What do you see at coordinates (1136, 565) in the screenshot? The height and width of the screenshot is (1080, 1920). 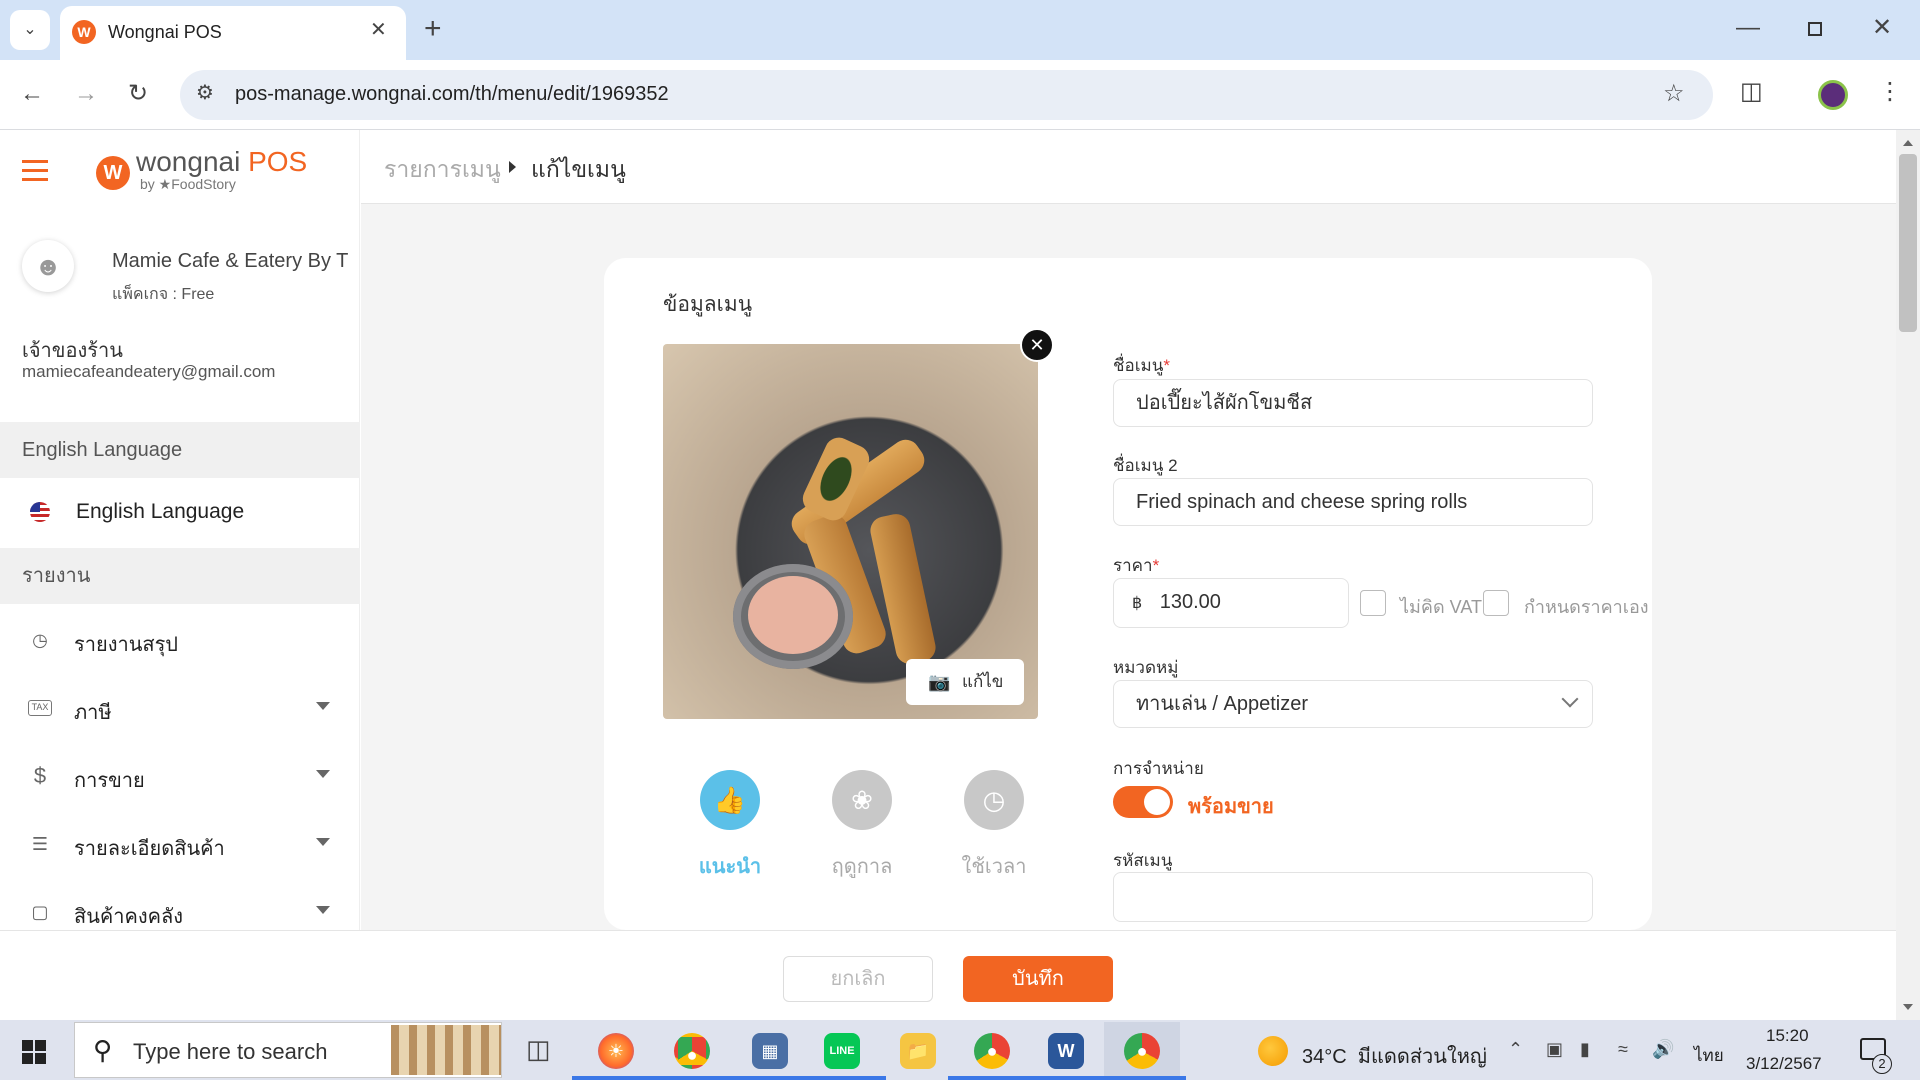 I see `price-label: ราคา*` at bounding box center [1136, 565].